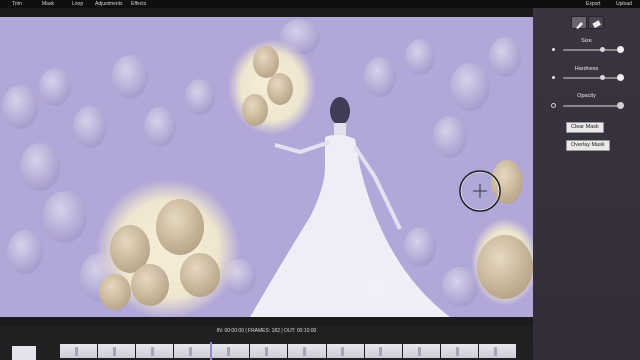 This screenshot has height=360, width=640. I want to click on overlay-mask-button: Overlay Mask, so click(588, 145).